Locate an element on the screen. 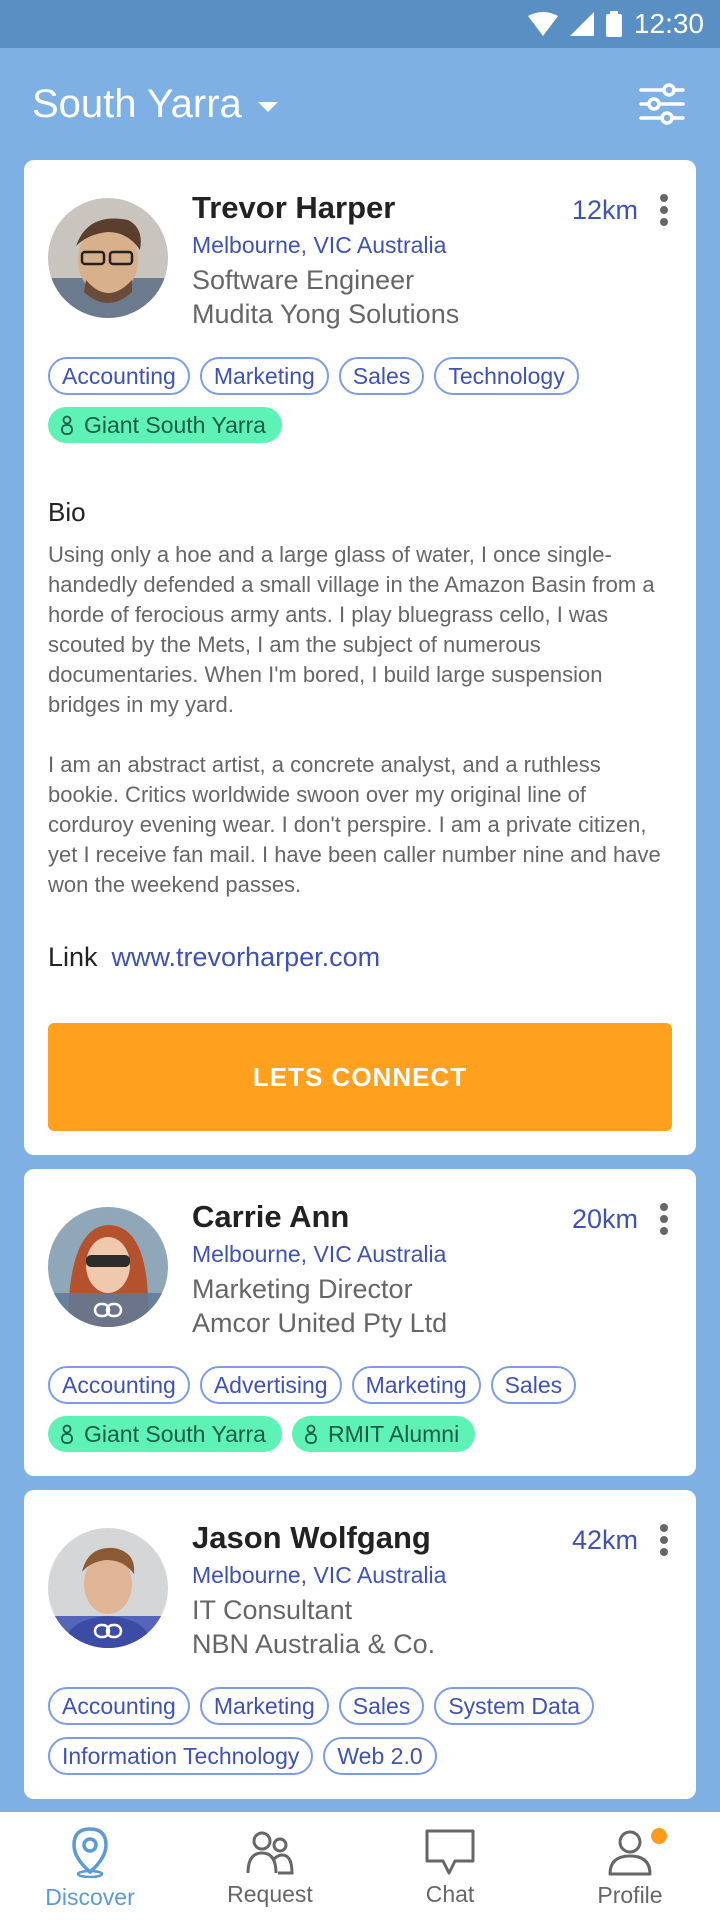 The image size is (720, 1924). nav-chat: Chat is located at coordinates (450, 1868).